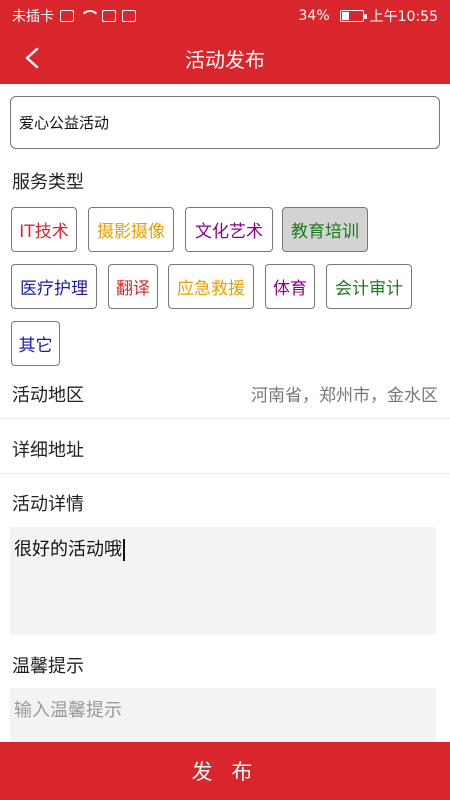 The height and width of the screenshot is (800, 450). Describe the element at coordinates (48, 666) in the screenshot. I see `tips-label: 温馨提示` at that location.